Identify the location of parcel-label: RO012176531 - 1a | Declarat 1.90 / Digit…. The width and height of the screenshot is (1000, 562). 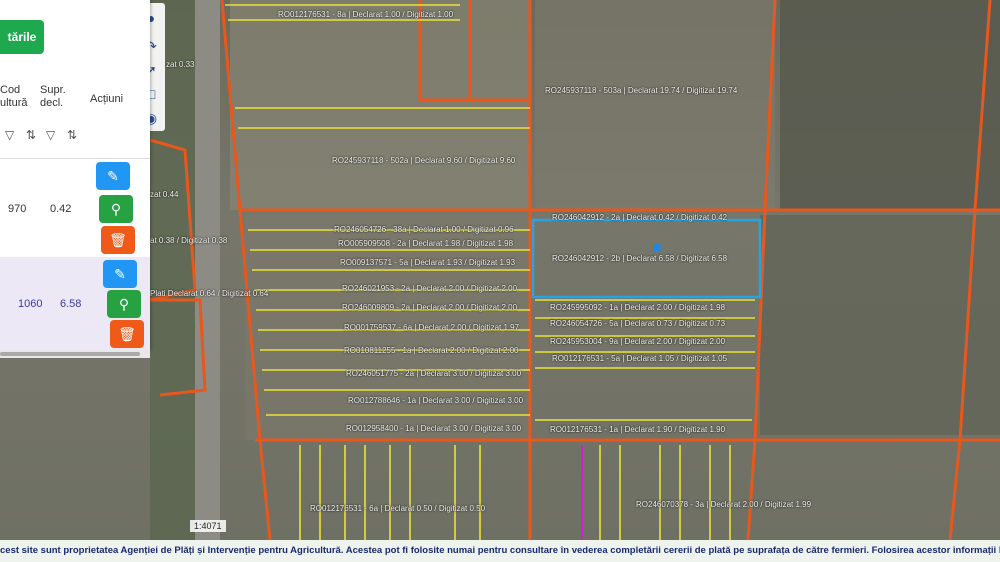
(637, 429).